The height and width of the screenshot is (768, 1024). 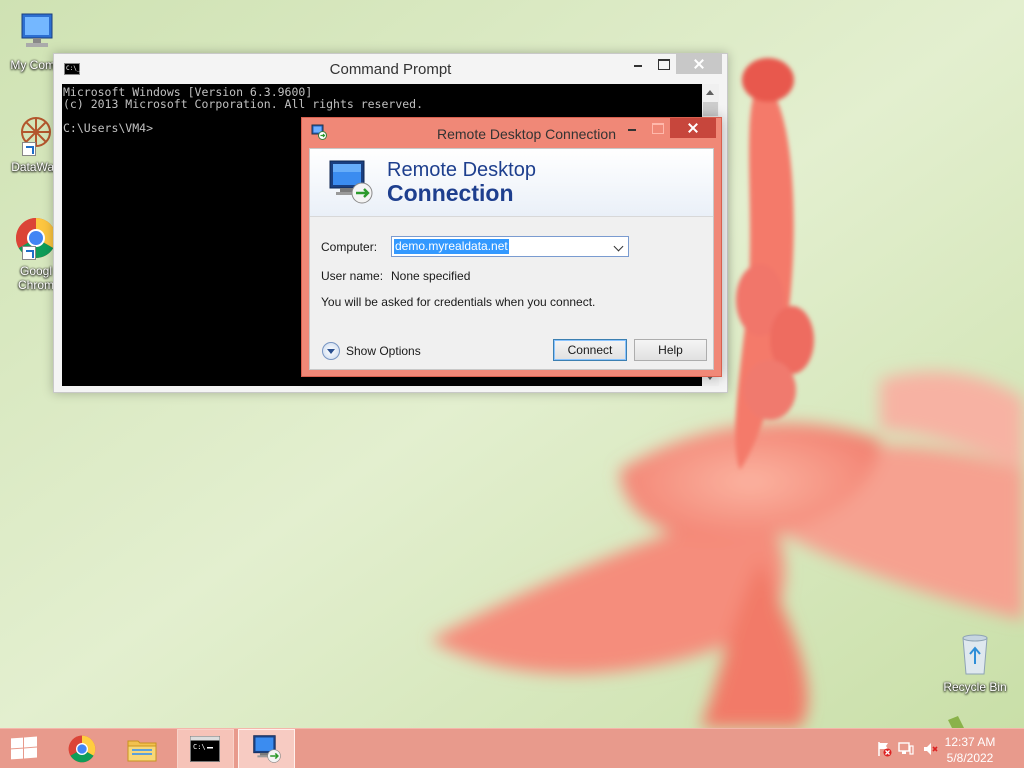 I want to click on chrome-icon, so click(x=82, y=749).